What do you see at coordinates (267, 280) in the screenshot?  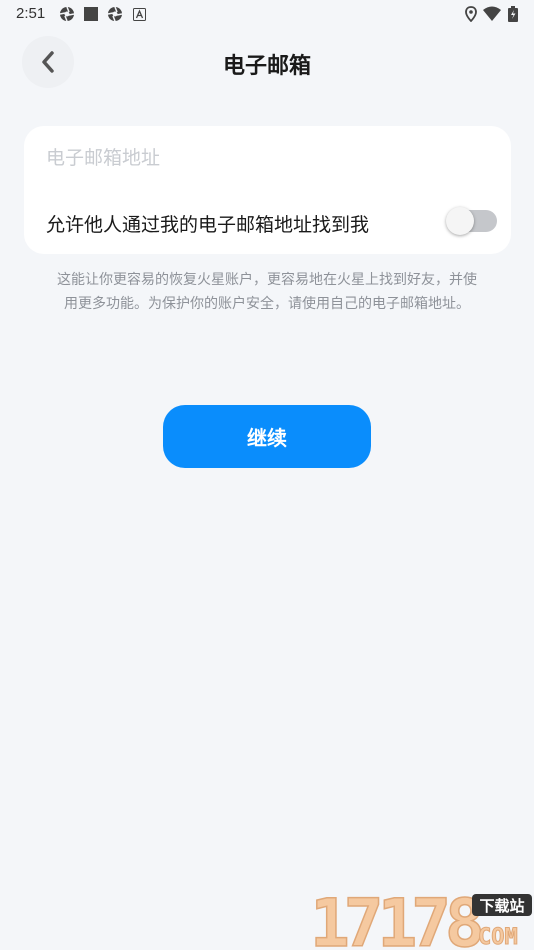 I see `hint-line: 这能让你更容易的恢复火星账户，更容易地在火星上找到好友，并使` at bounding box center [267, 280].